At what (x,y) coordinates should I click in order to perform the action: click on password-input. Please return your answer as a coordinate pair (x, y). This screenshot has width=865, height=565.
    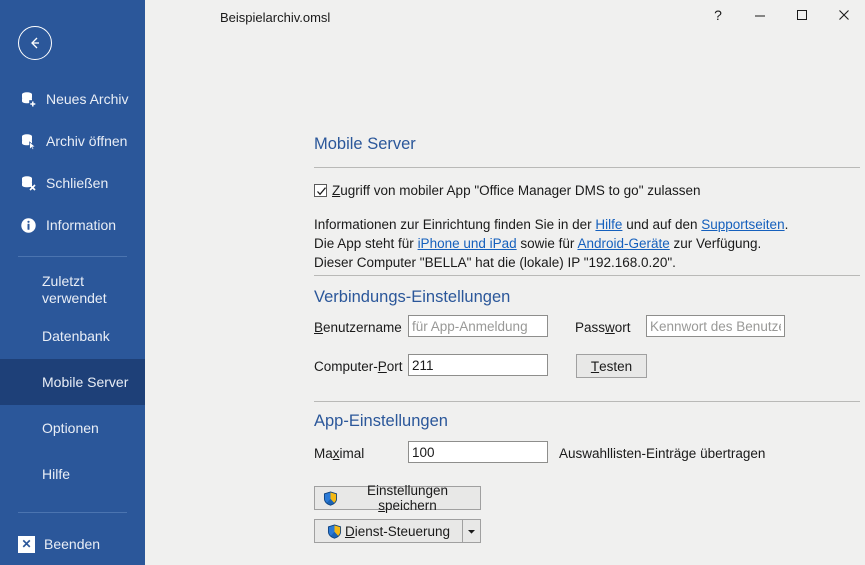
    Looking at the image, I should click on (715, 326).